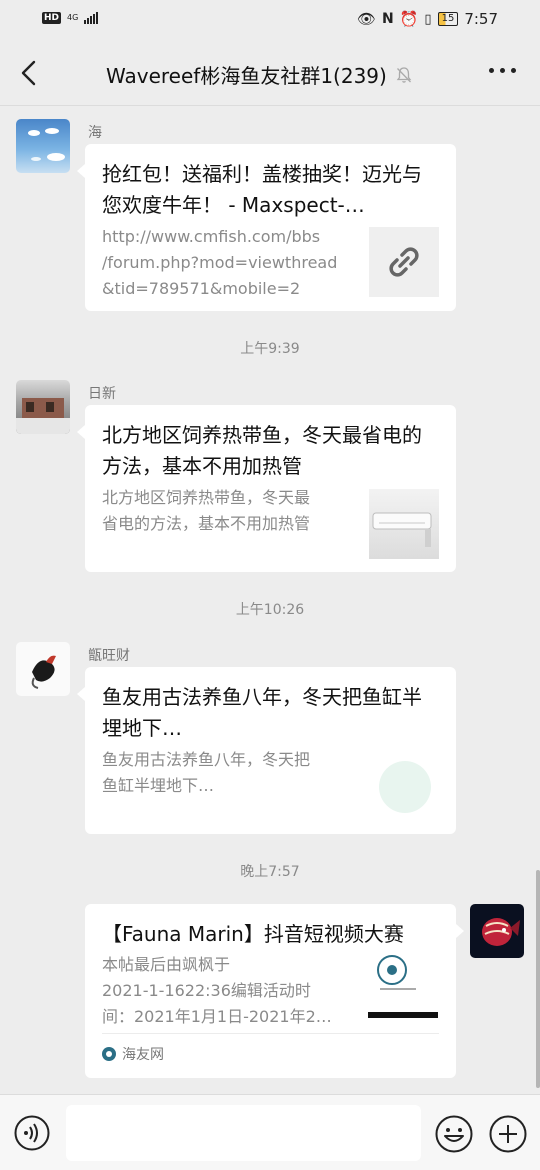  I want to click on alarm-icon: ⏰, so click(409, 19).